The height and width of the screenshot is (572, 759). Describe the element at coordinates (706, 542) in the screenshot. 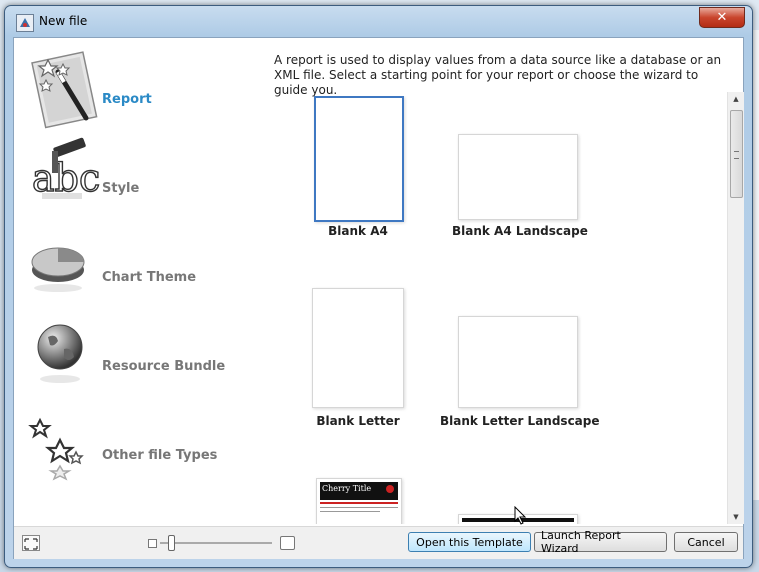

I see `cancel-button: Cancel` at that location.